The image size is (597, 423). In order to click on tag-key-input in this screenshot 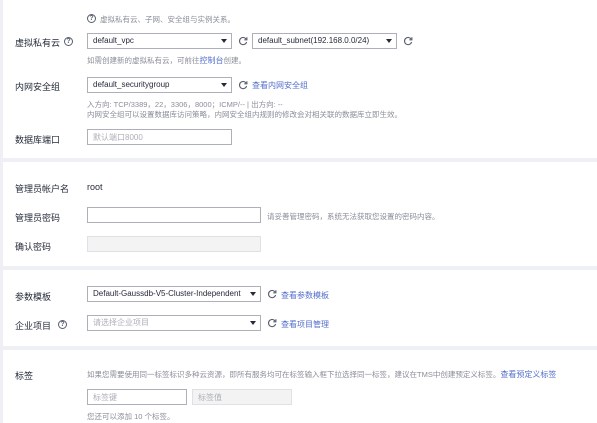, I will do `click(137, 397)`.